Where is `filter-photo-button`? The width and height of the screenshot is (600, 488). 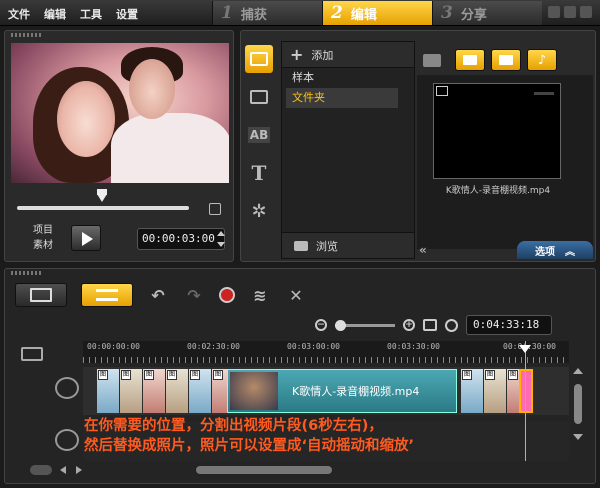 filter-photo-button is located at coordinates (506, 60).